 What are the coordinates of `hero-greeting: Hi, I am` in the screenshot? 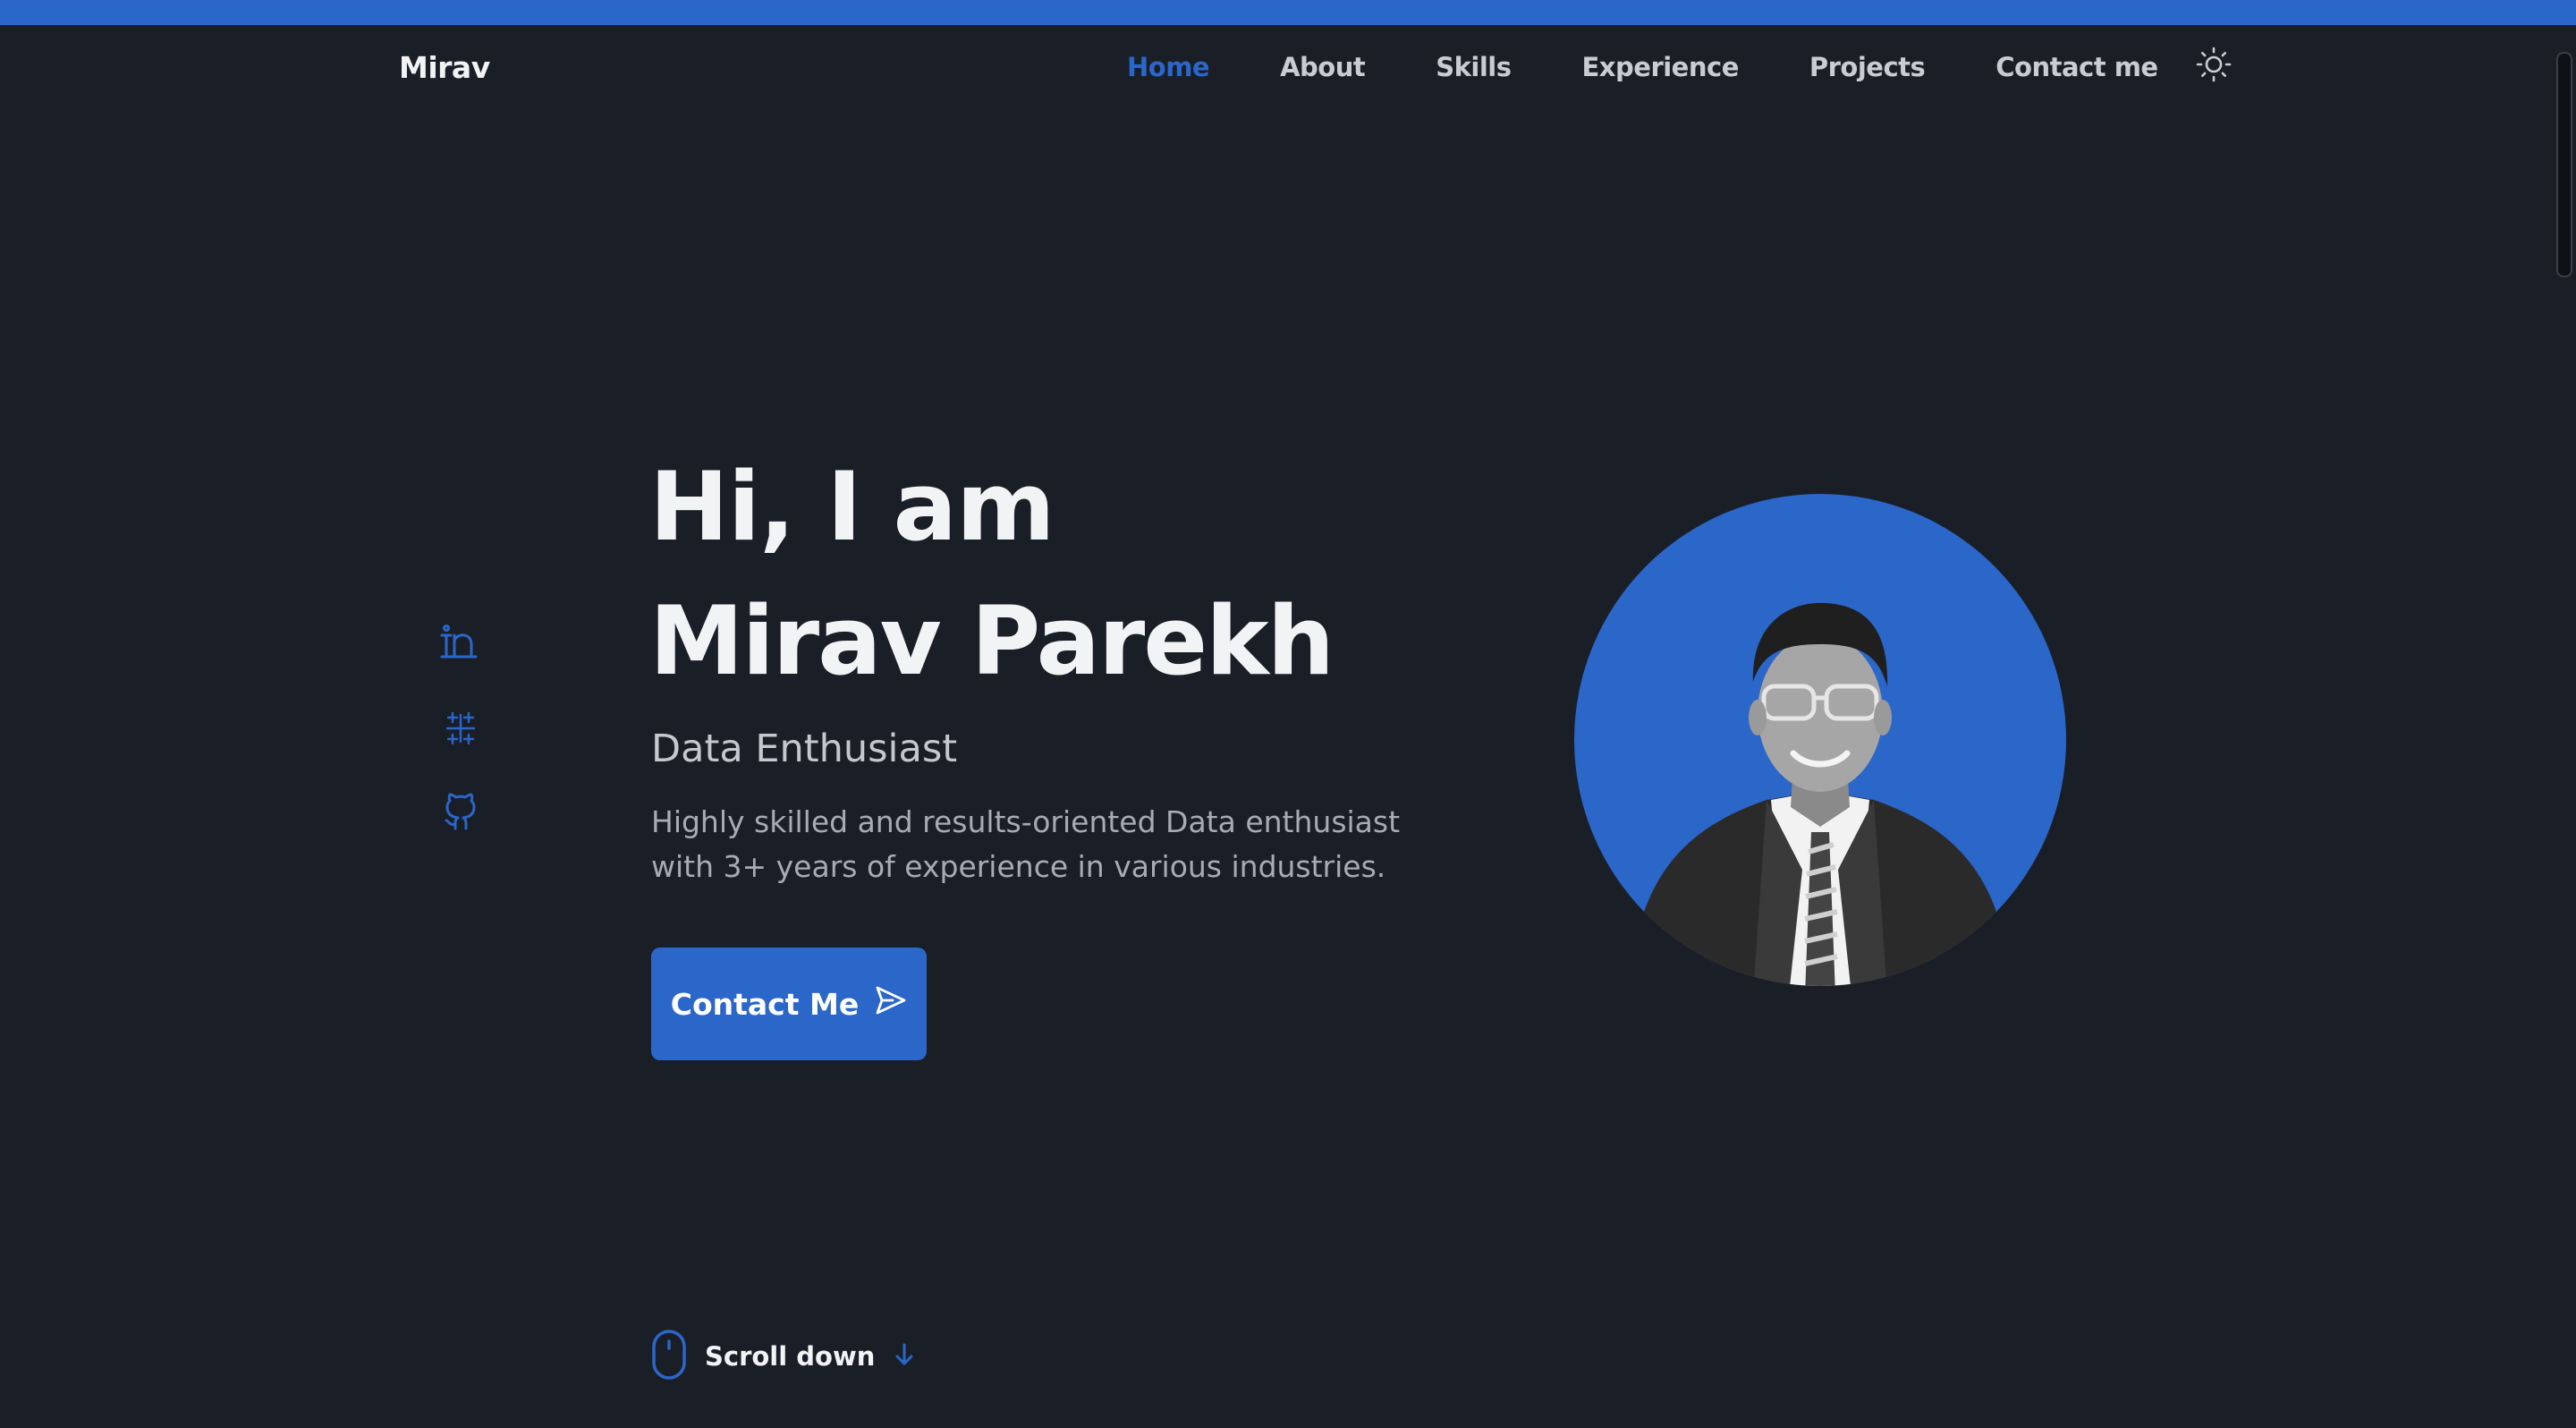 It's located at (852, 507).